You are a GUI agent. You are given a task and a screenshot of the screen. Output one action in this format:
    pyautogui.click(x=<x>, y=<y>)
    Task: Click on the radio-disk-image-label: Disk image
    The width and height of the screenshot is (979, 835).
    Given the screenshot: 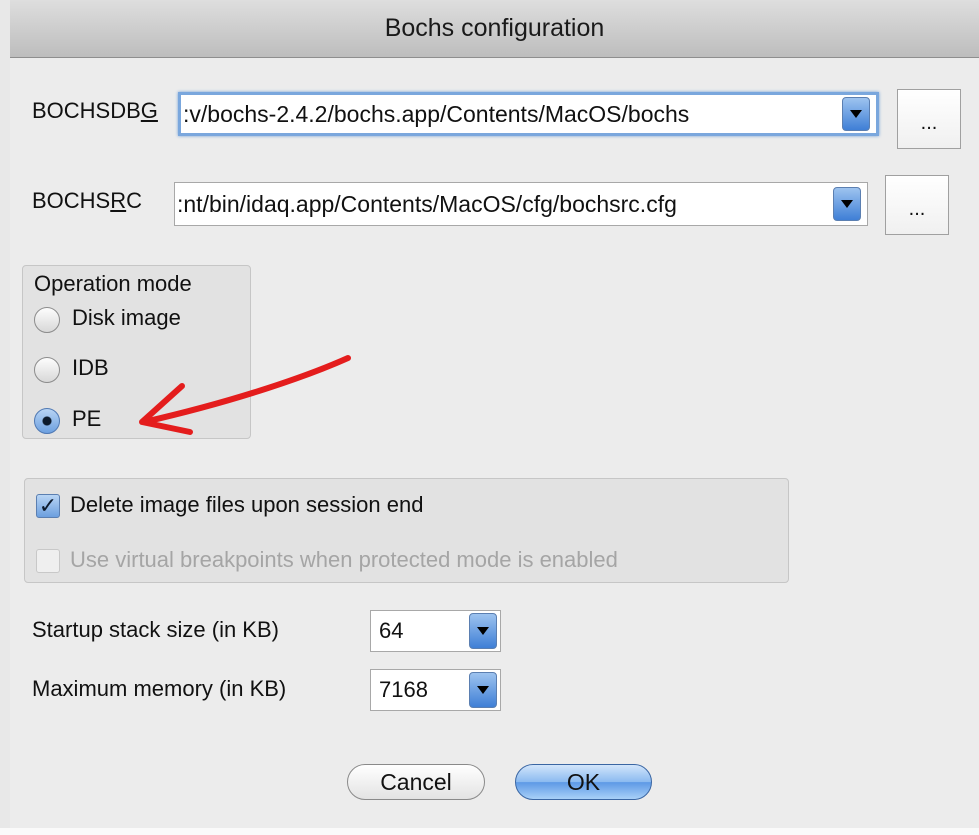 What is the action you would take?
    pyautogui.click(x=126, y=318)
    